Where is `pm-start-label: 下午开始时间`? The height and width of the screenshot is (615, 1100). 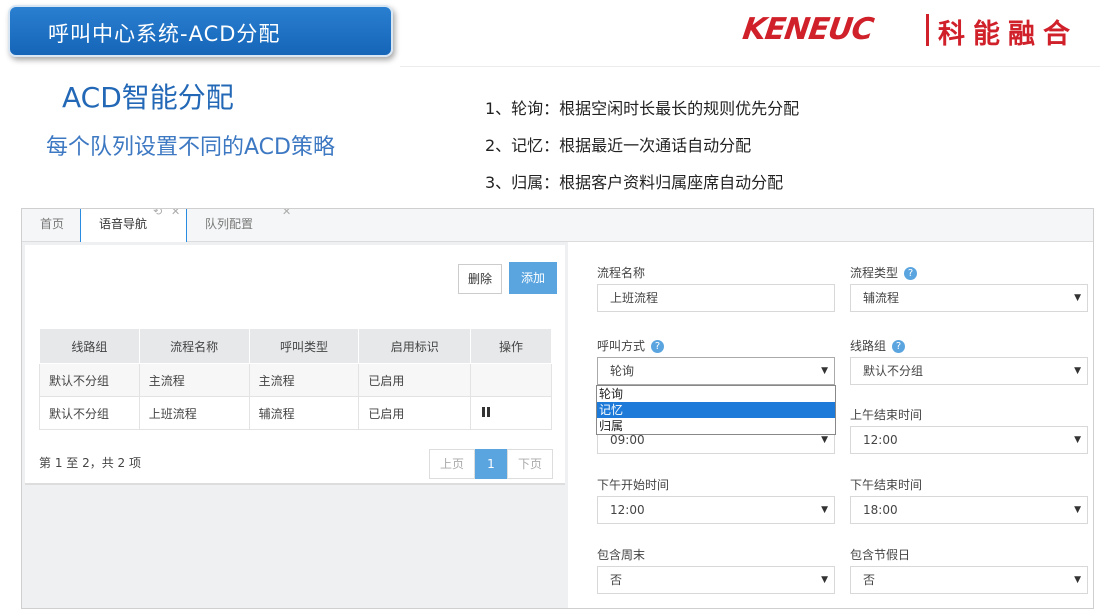
pm-start-label: 下午开始时间 is located at coordinates (633, 485).